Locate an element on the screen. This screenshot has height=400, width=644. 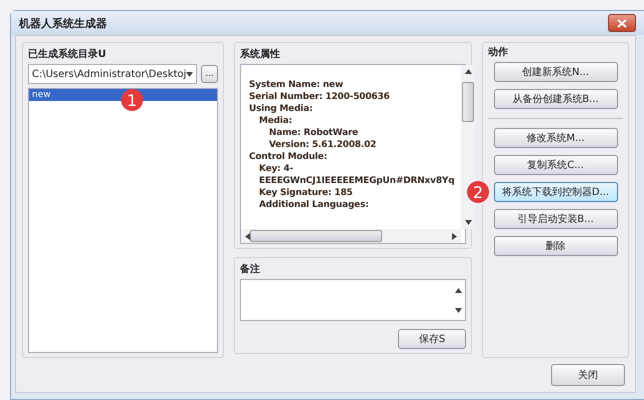
section-label: 系统属性 is located at coordinates (260, 54).